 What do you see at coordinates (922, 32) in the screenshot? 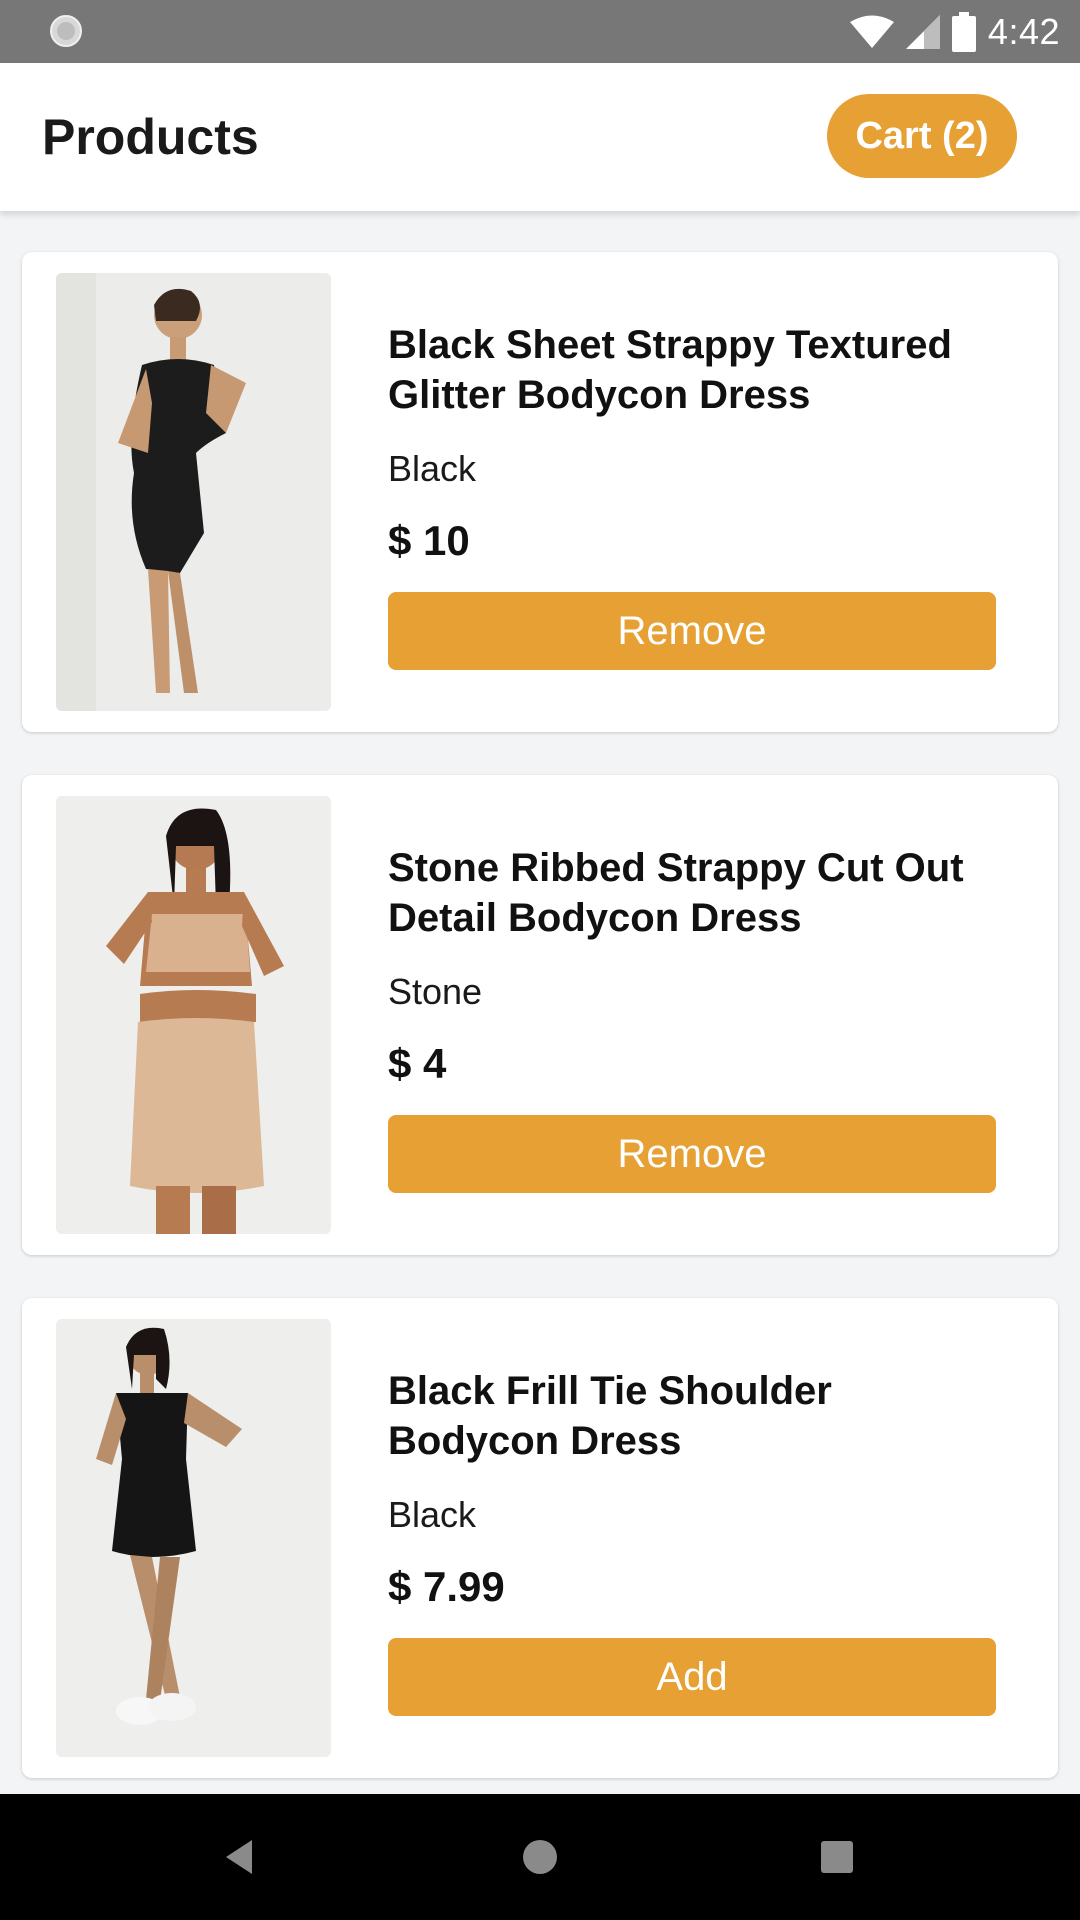
I see `signal-icon` at bounding box center [922, 32].